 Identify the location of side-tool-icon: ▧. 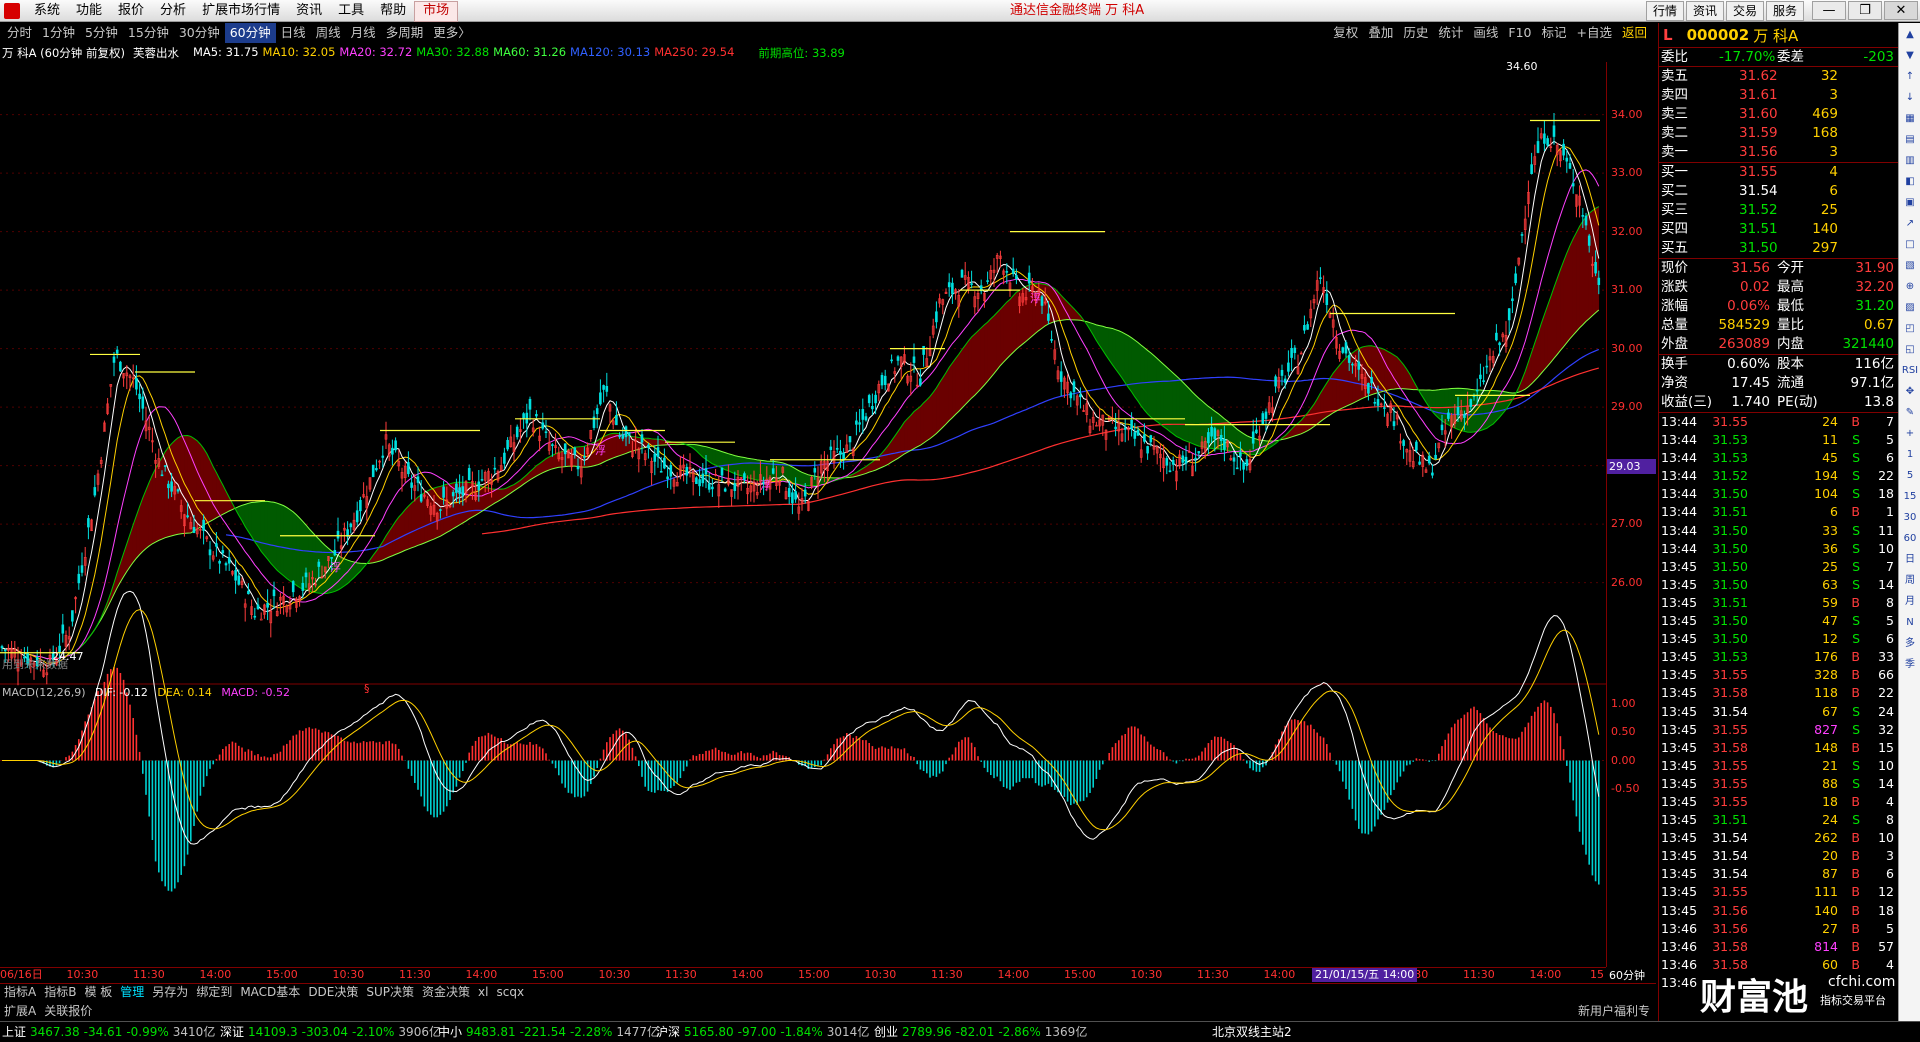
(1910, 266).